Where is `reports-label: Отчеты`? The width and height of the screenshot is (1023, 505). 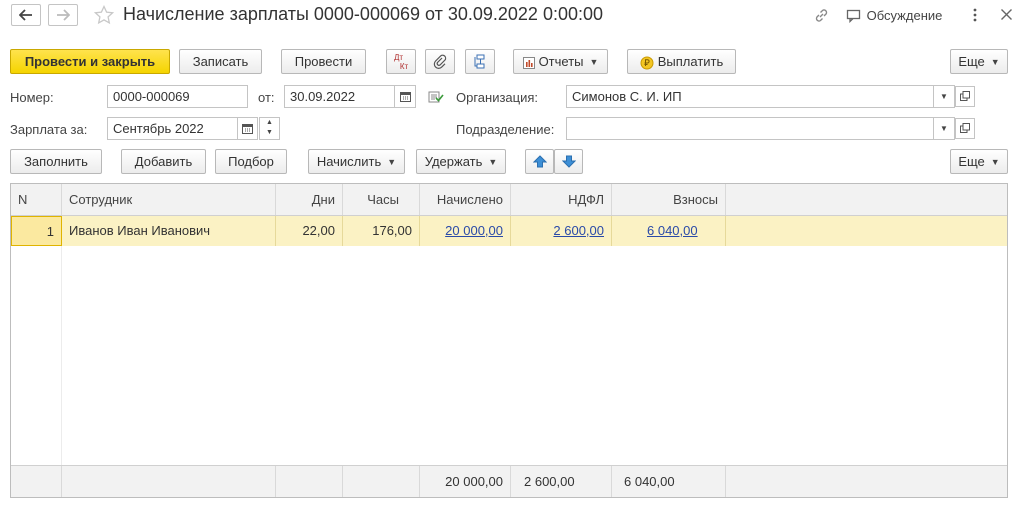
reports-label: Отчеты is located at coordinates (561, 61).